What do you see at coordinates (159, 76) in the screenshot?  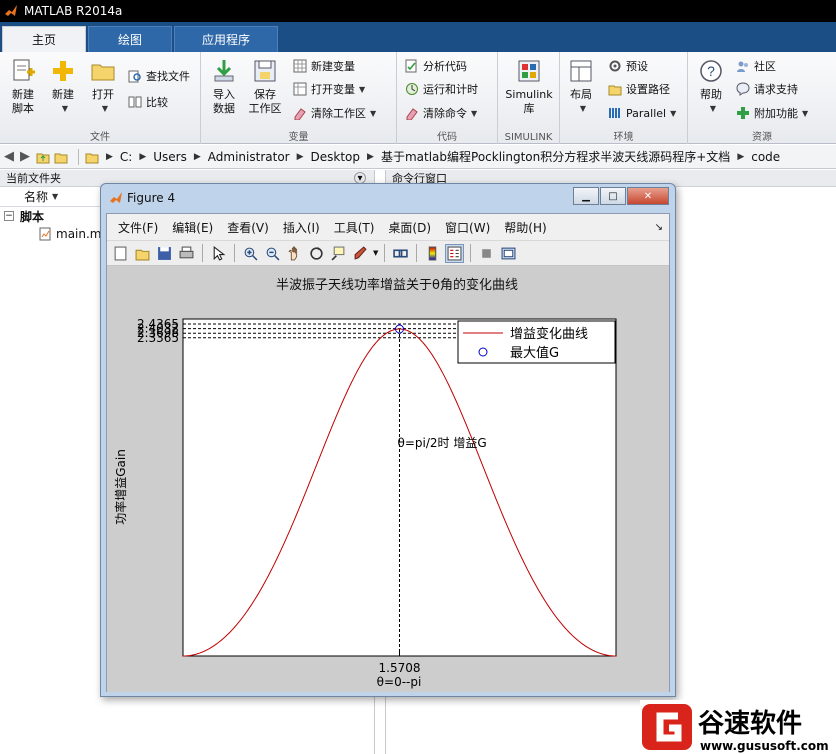 I see `find-files-button: 查找文件` at bounding box center [159, 76].